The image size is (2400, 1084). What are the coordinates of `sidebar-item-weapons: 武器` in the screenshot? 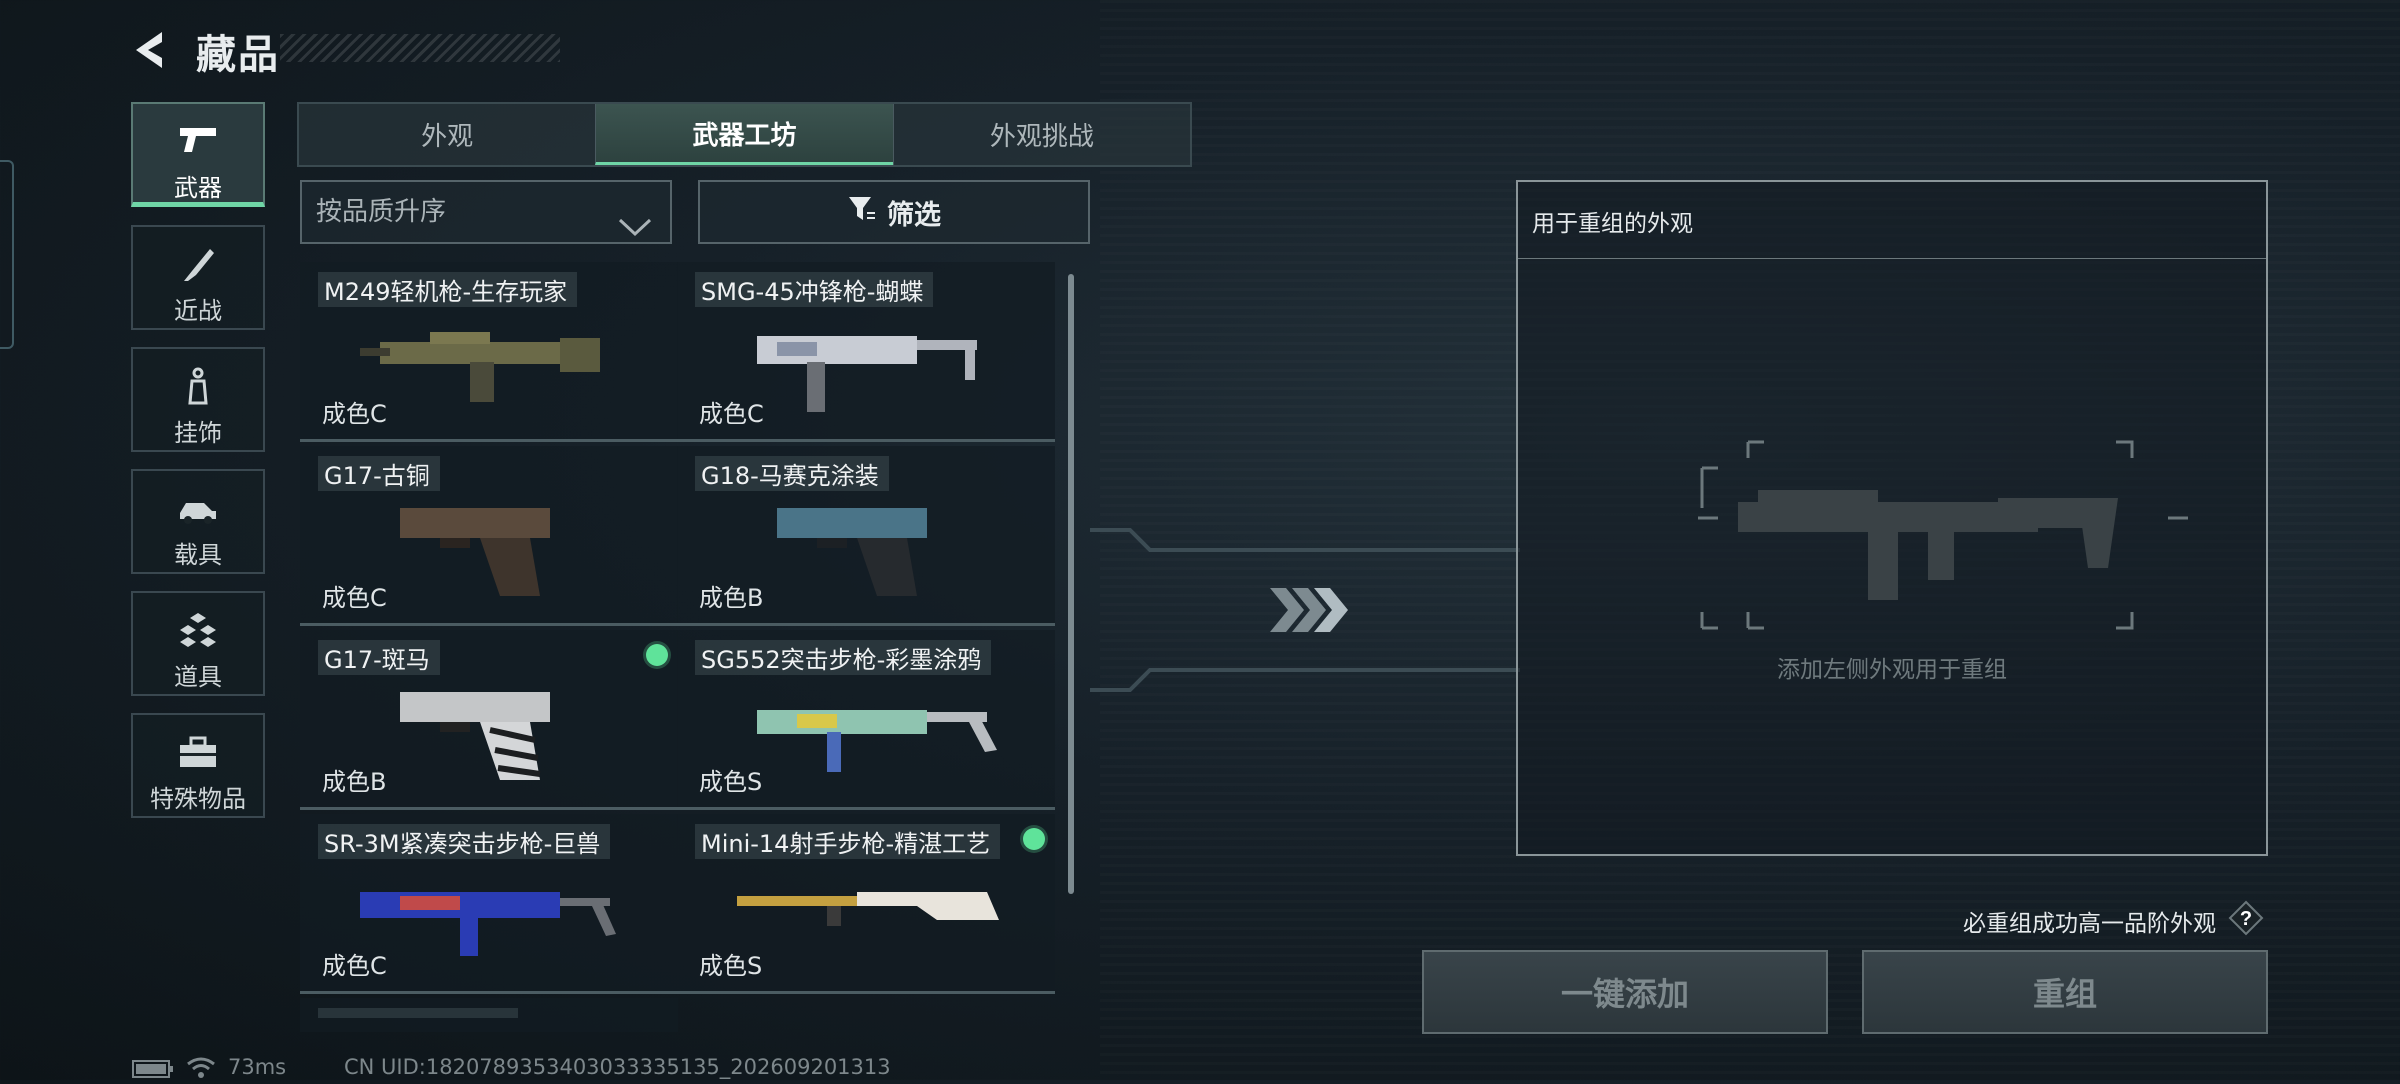 It's located at (198, 154).